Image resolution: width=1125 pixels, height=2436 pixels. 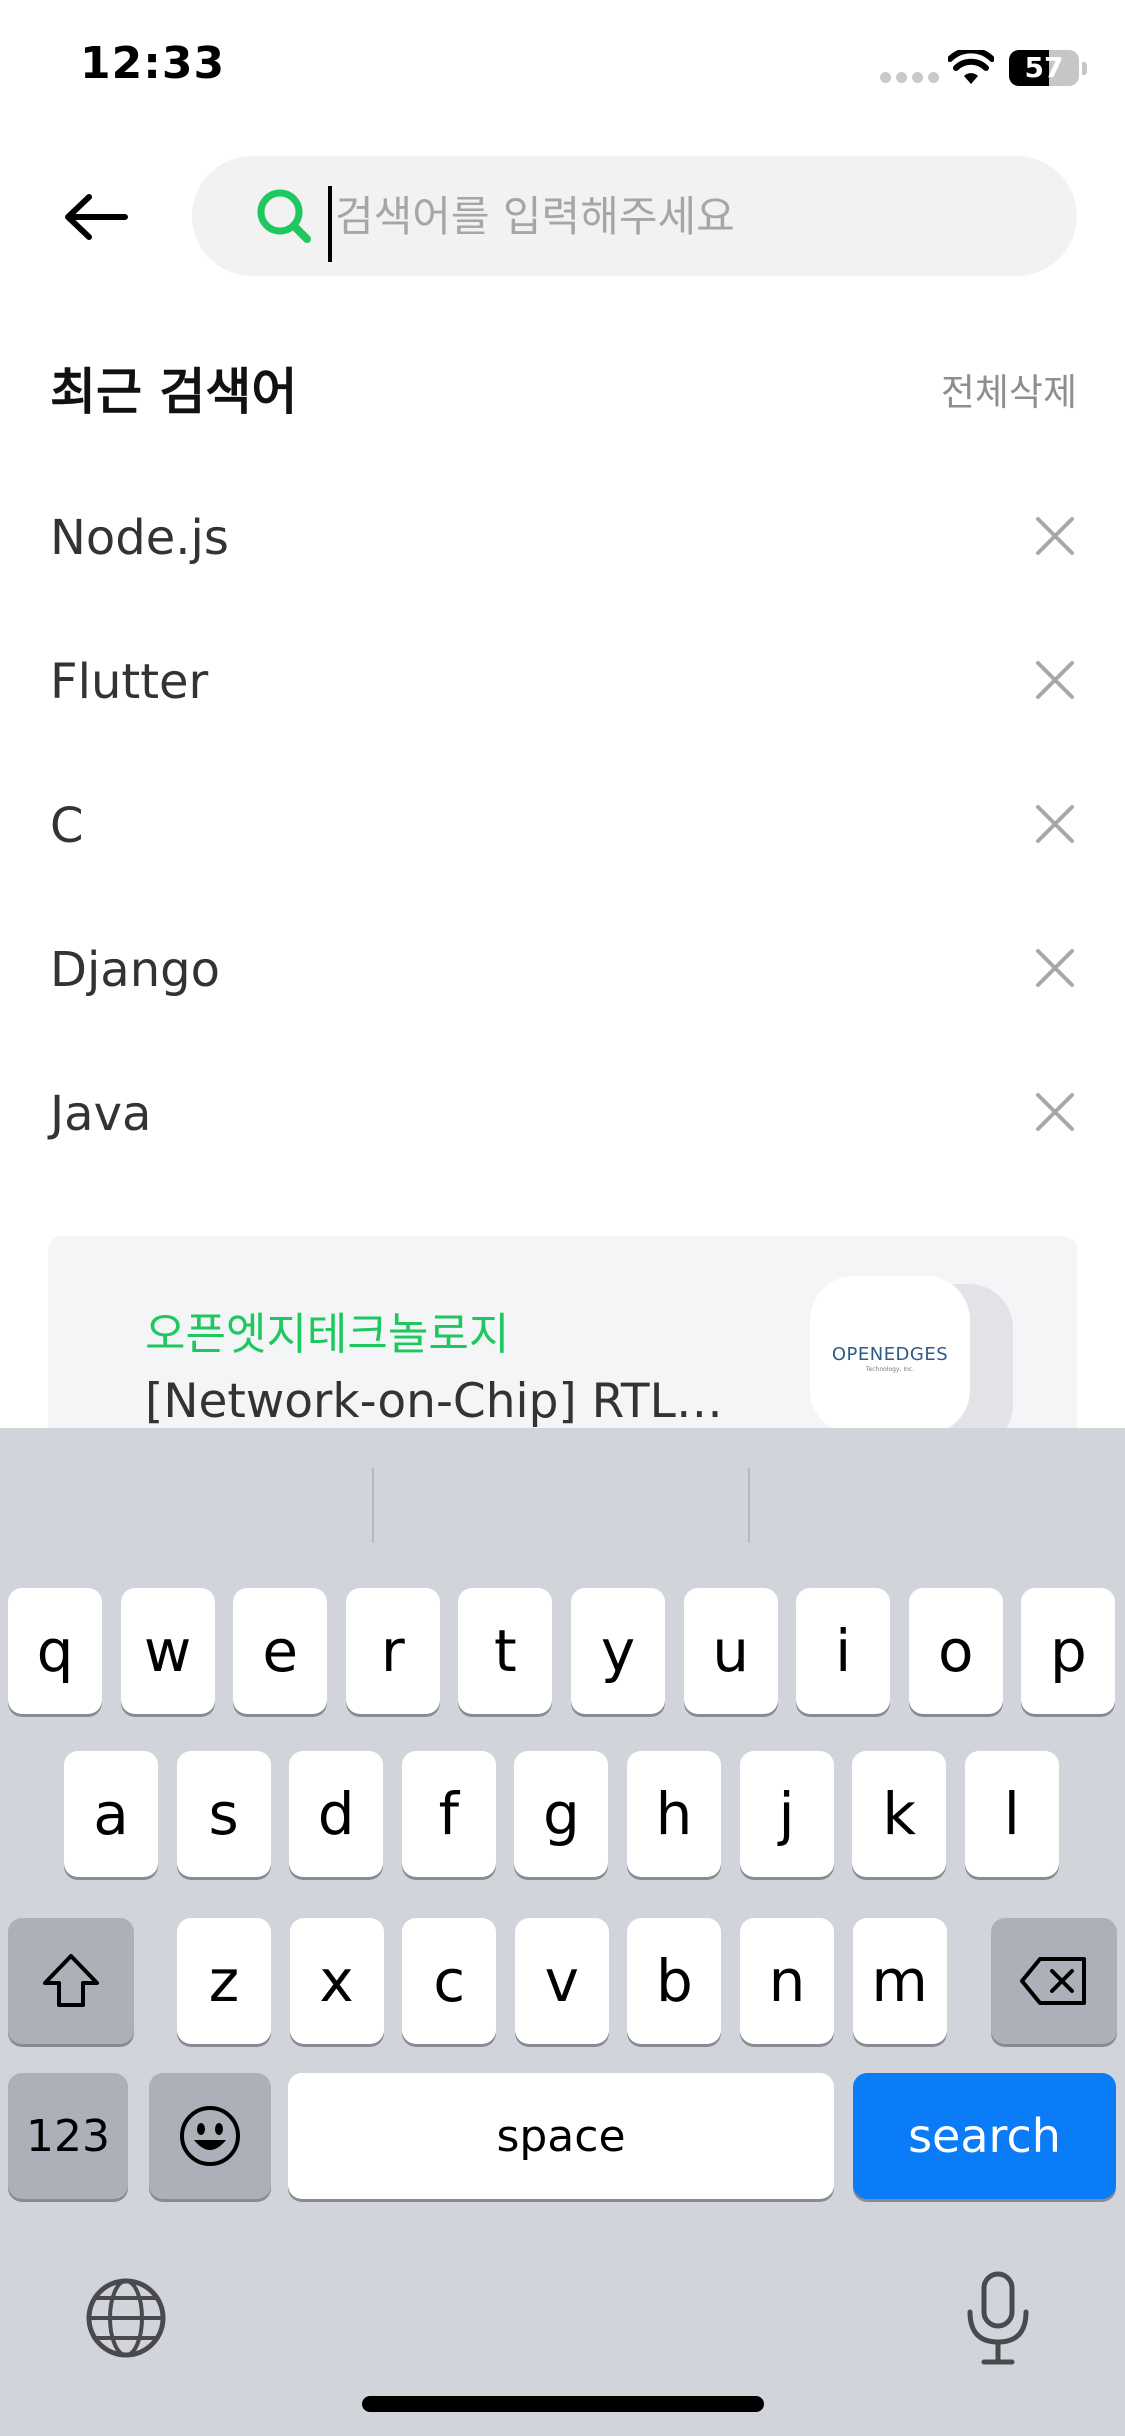 What do you see at coordinates (505, 1651) in the screenshot?
I see `key-t: t` at bounding box center [505, 1651].